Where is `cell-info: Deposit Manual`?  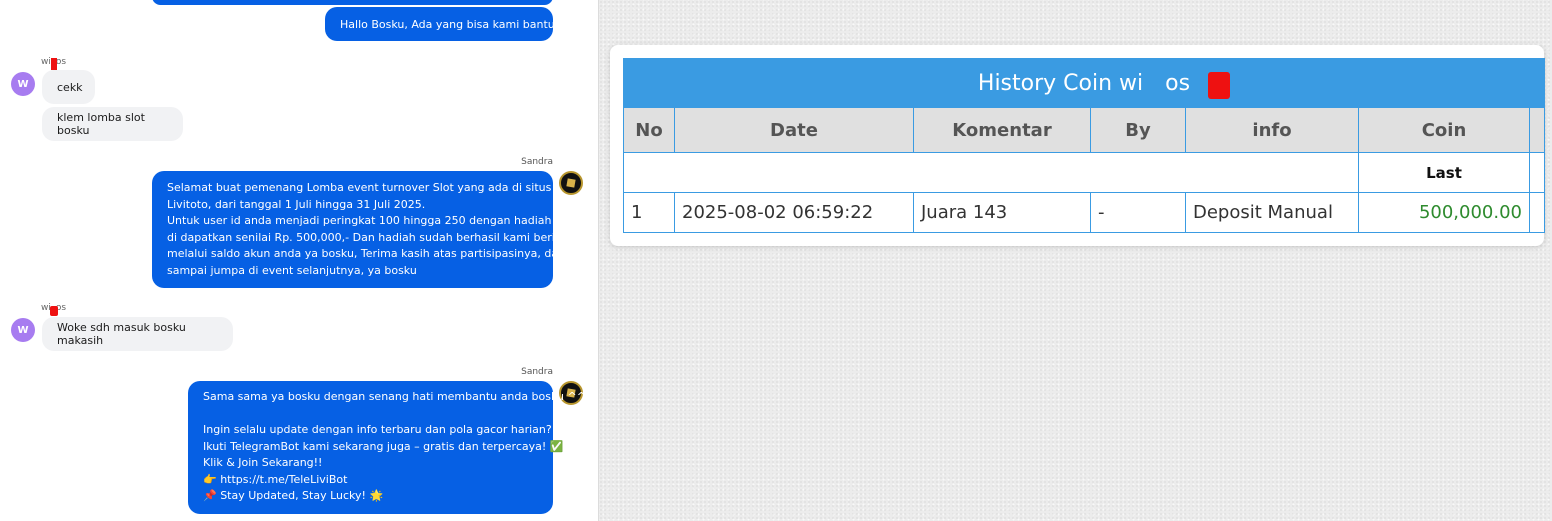 cell-info: Deposit Manual is located at coordinates (1272, 212).